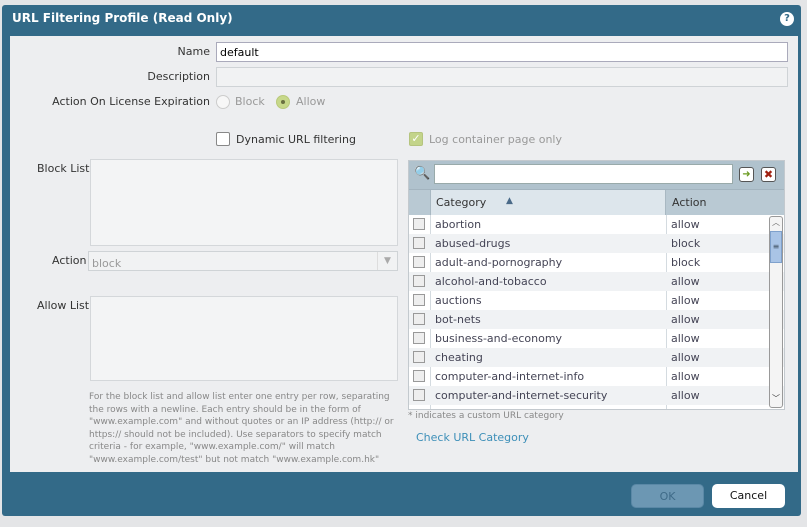  Describe the element at coordinates (502, 52) in the screenshot. I see `name-input` at that location.